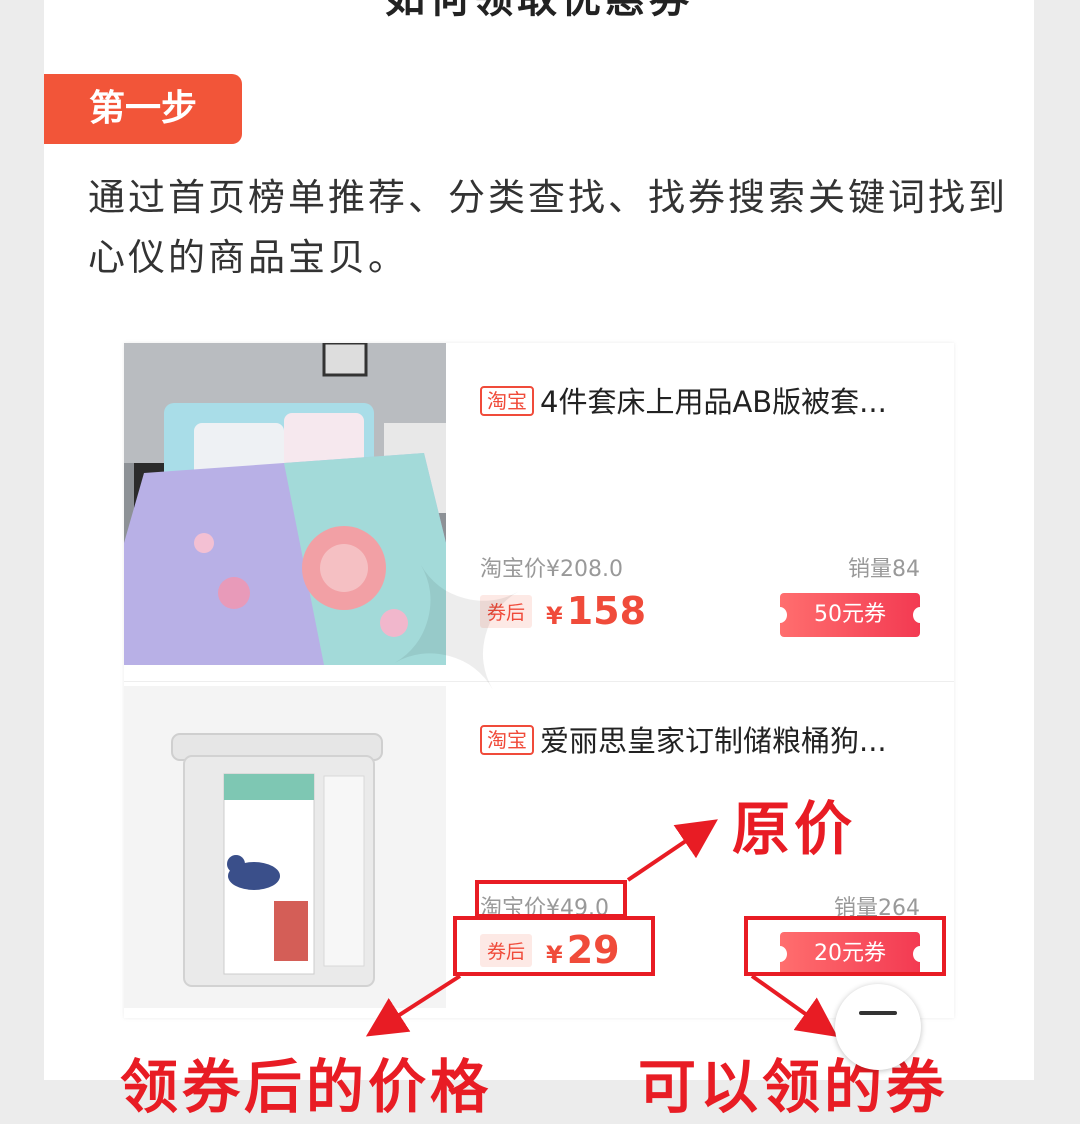 The image size is (1080, 1124). I want to click on arrow-after-price, so click(413, 1005).